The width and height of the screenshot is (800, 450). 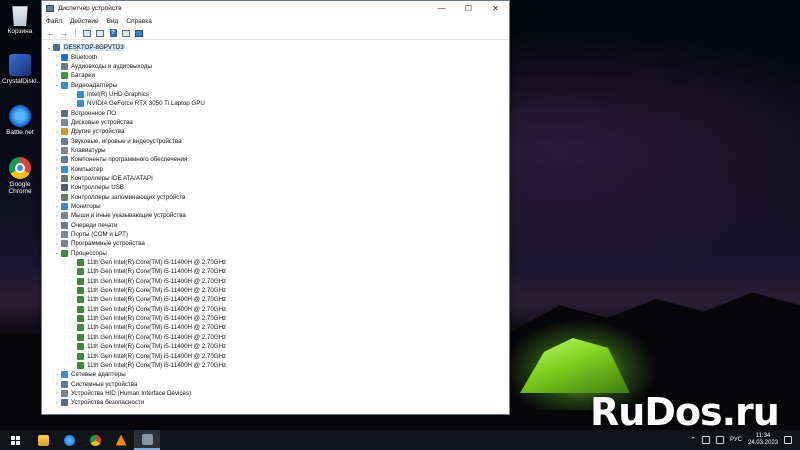 What do you see at coordinates (705, 440) in the screenshot?
I see `network-icon` at bounding box center [705, 440].